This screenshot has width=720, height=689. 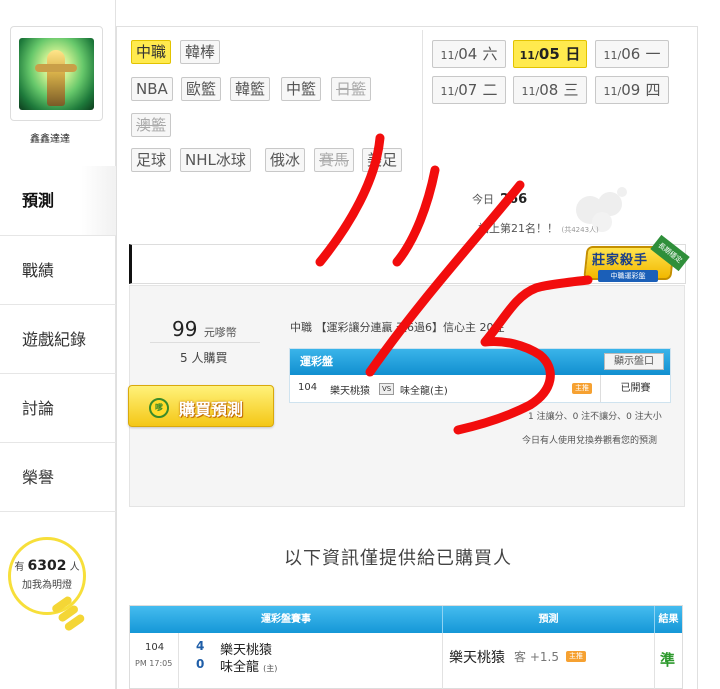 What do you see at coordinates (576, 656) in the screenshot?
I see `result-main-pick-badge: 主推` at bounding box center [576, 656].